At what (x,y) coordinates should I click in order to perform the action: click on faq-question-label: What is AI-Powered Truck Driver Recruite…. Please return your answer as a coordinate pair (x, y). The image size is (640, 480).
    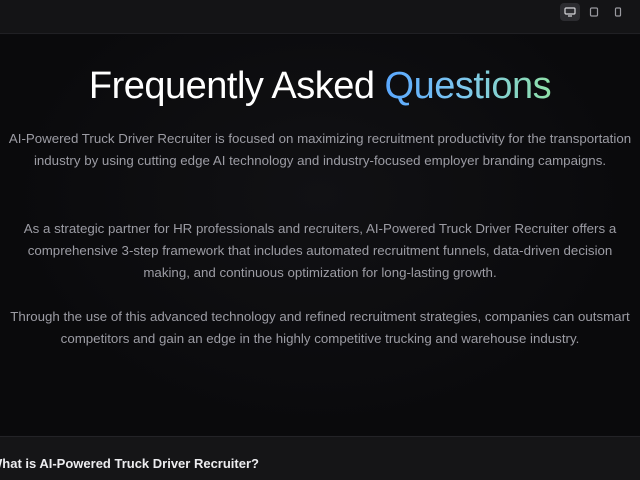
    Looking at the image, I should click on (129, 463).